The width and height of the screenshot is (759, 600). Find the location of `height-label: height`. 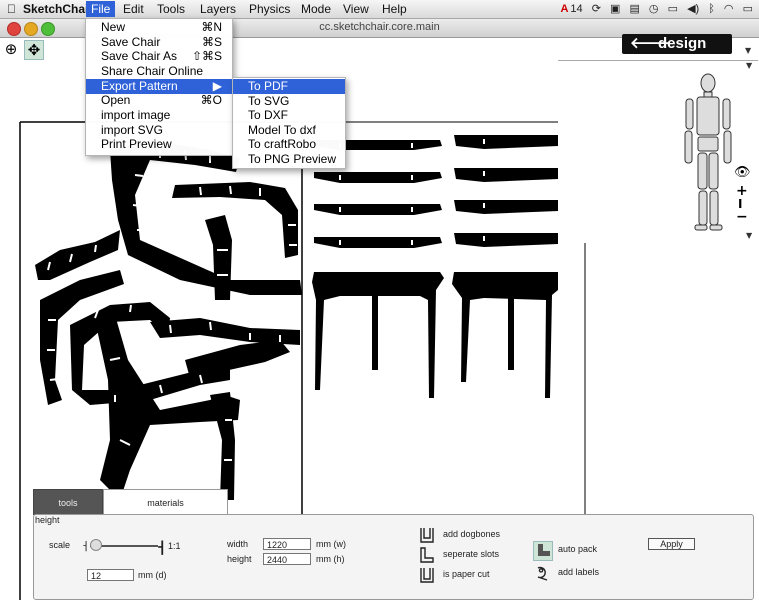

height-label: height is located at coordinates (47, 520).